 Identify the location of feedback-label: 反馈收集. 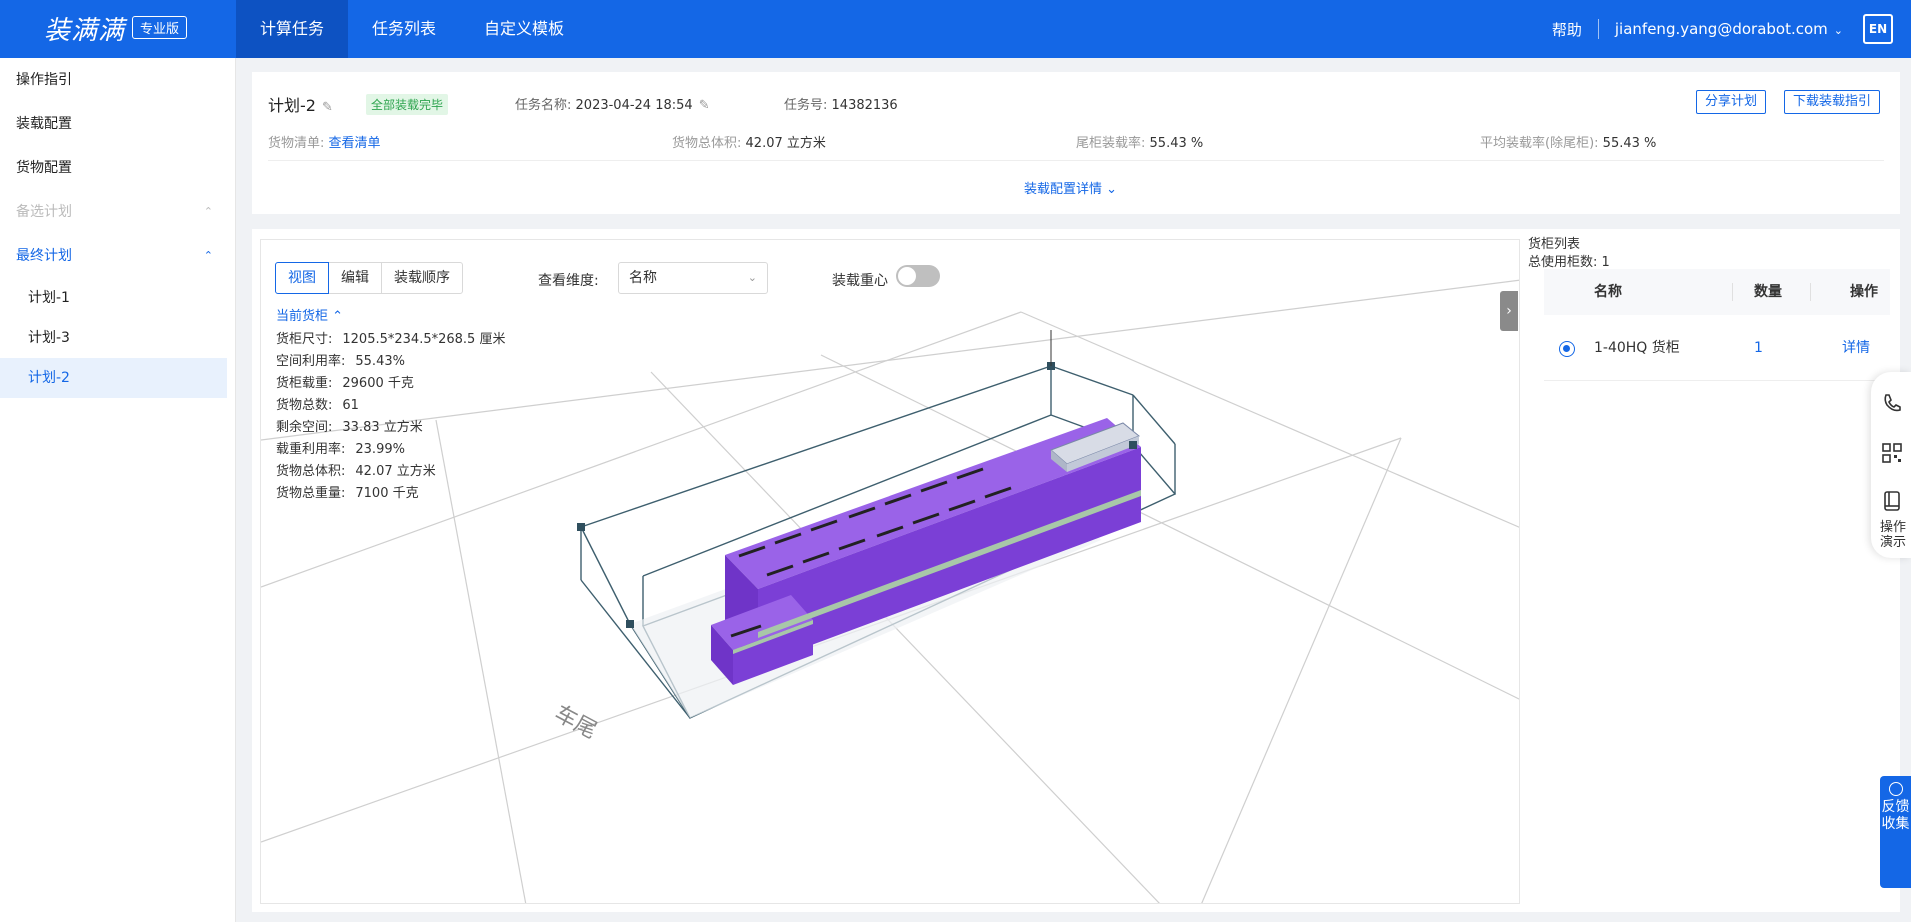
(1895, 815).